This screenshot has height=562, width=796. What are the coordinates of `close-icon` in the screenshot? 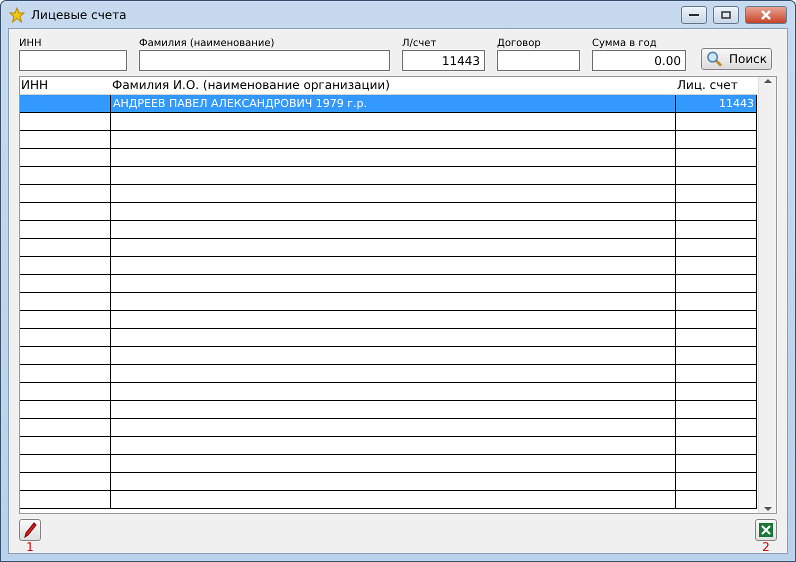 It's located at (766, 15).